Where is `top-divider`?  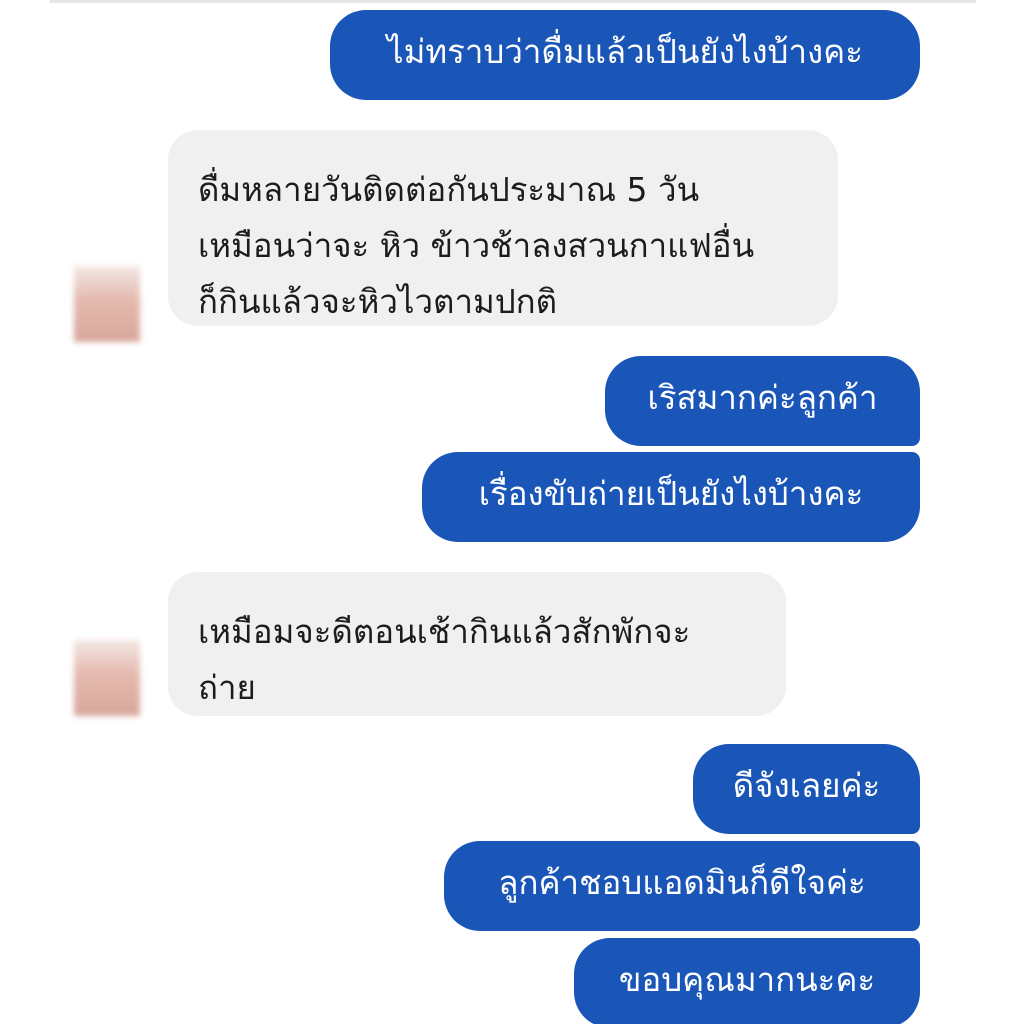 top-divider is located at coordinates (513, 1).